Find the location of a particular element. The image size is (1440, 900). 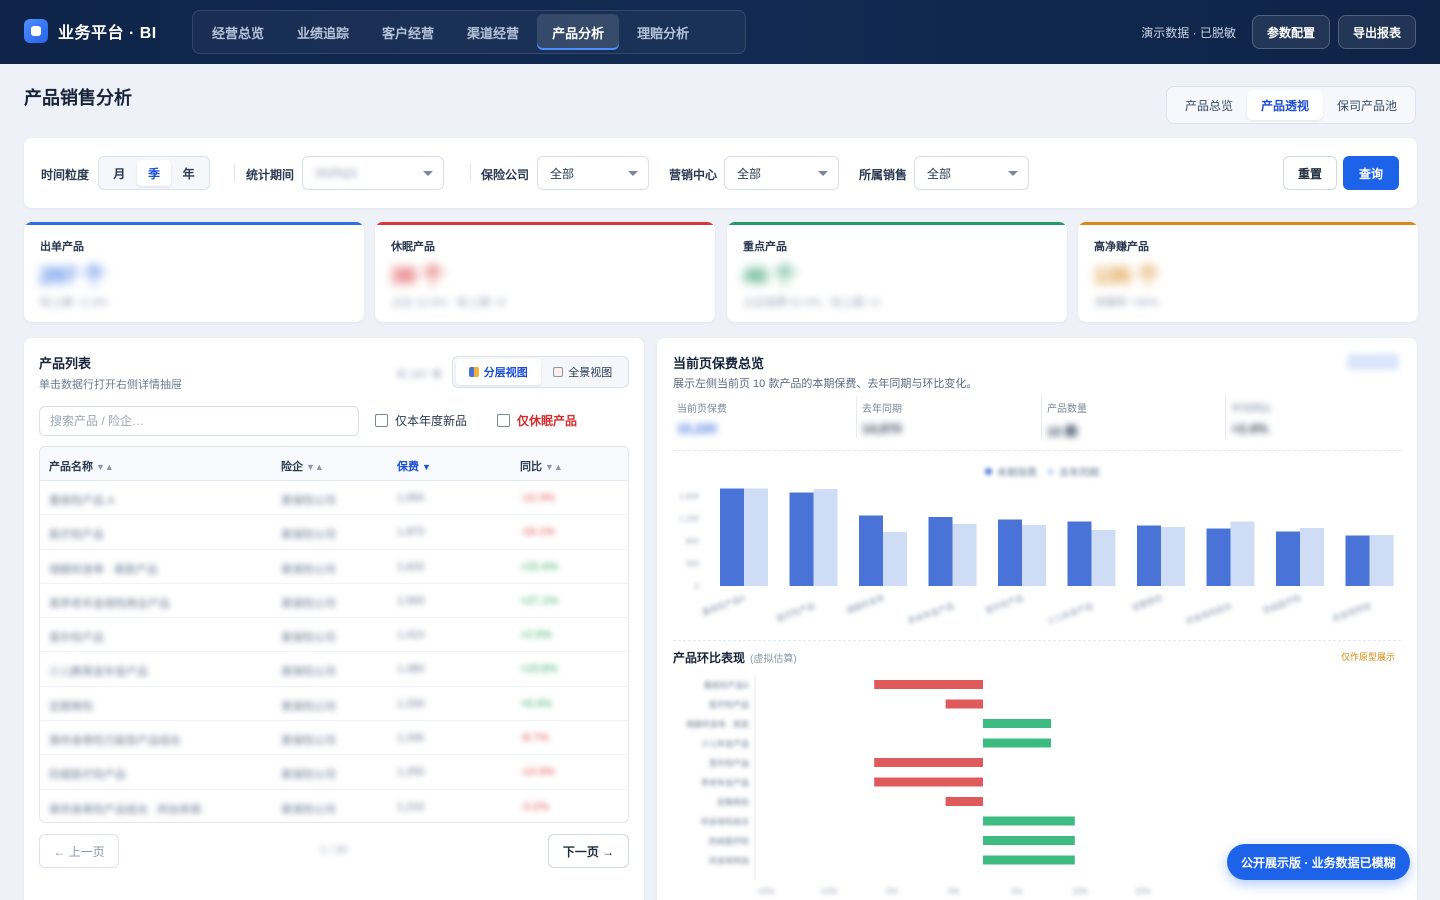

cell-premium: 1,950 is located at coordinates (411, 498).